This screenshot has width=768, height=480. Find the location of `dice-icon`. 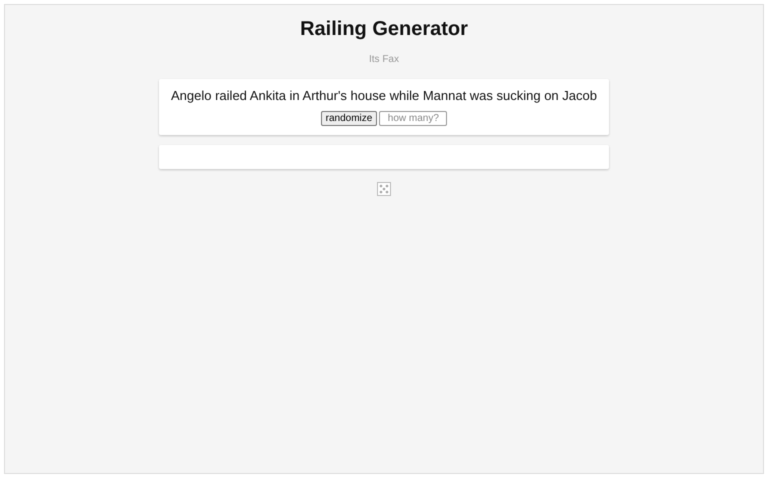

dice-icon is located at coordinates (384, 189).